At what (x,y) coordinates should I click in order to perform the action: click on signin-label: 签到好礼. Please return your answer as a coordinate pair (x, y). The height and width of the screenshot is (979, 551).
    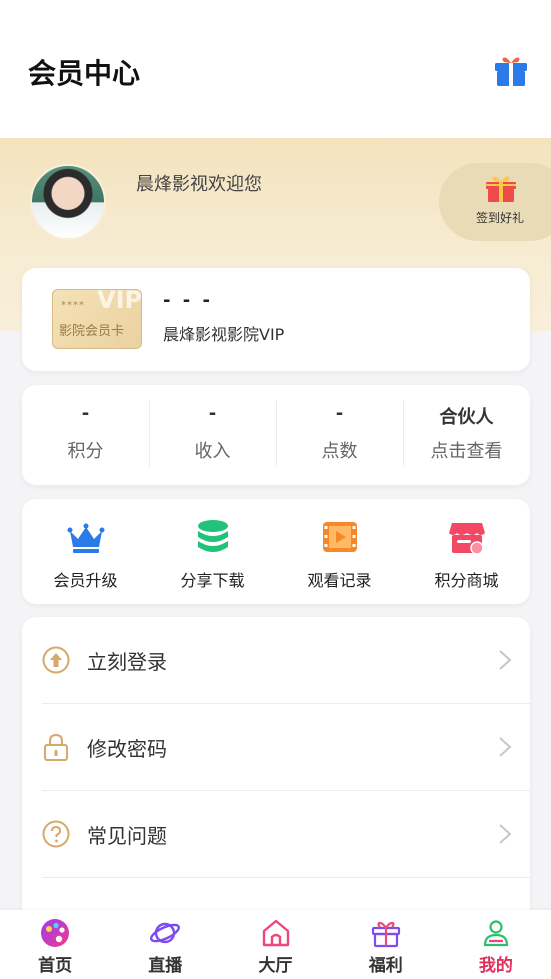
    Looking at the image, I should click on (500, 217).